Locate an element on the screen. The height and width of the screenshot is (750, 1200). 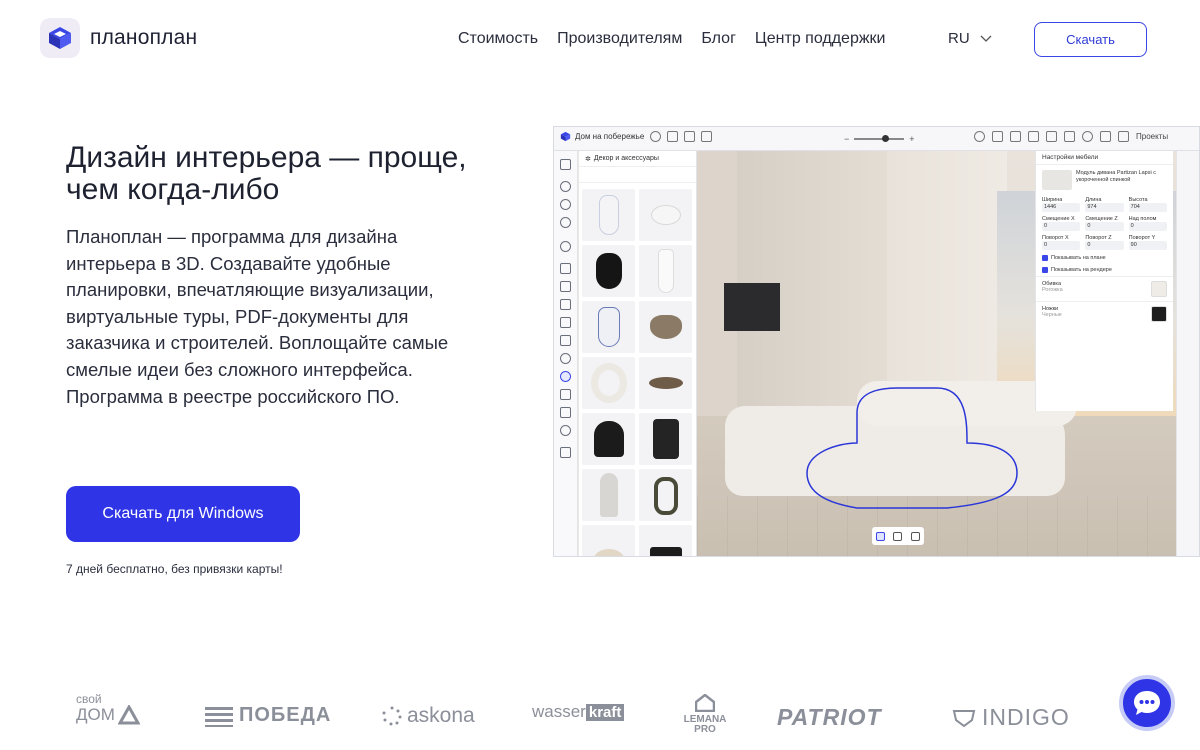
shield-icon is located at coordinates (964, 718).